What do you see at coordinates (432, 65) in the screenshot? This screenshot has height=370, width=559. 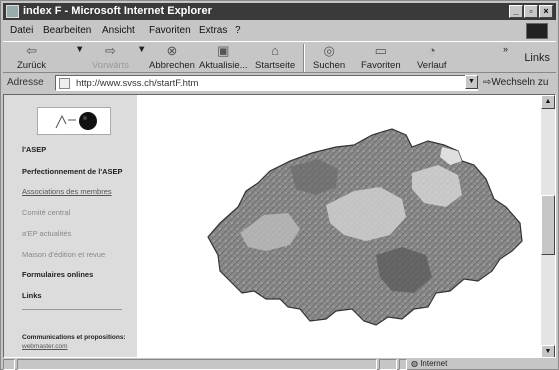 I see `history-label: Verlauf` at bounding box center [432, 65].